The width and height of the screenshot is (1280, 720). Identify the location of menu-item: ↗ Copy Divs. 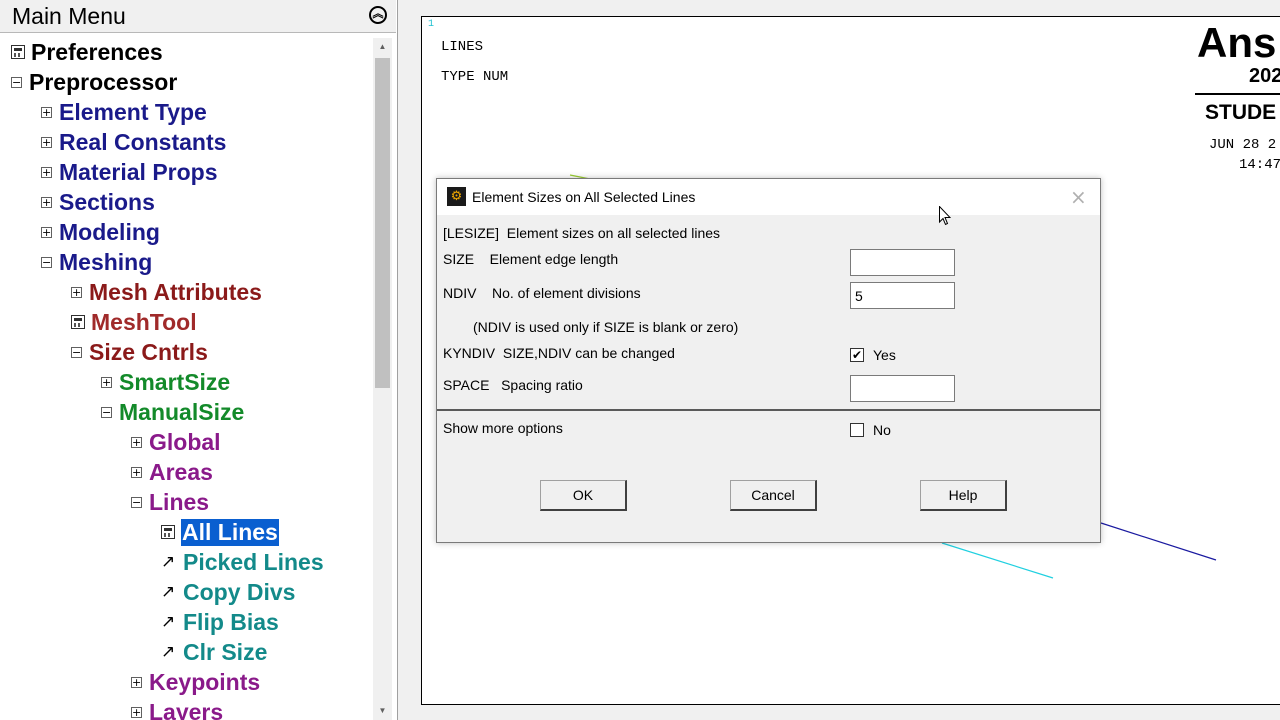
(228, 592).